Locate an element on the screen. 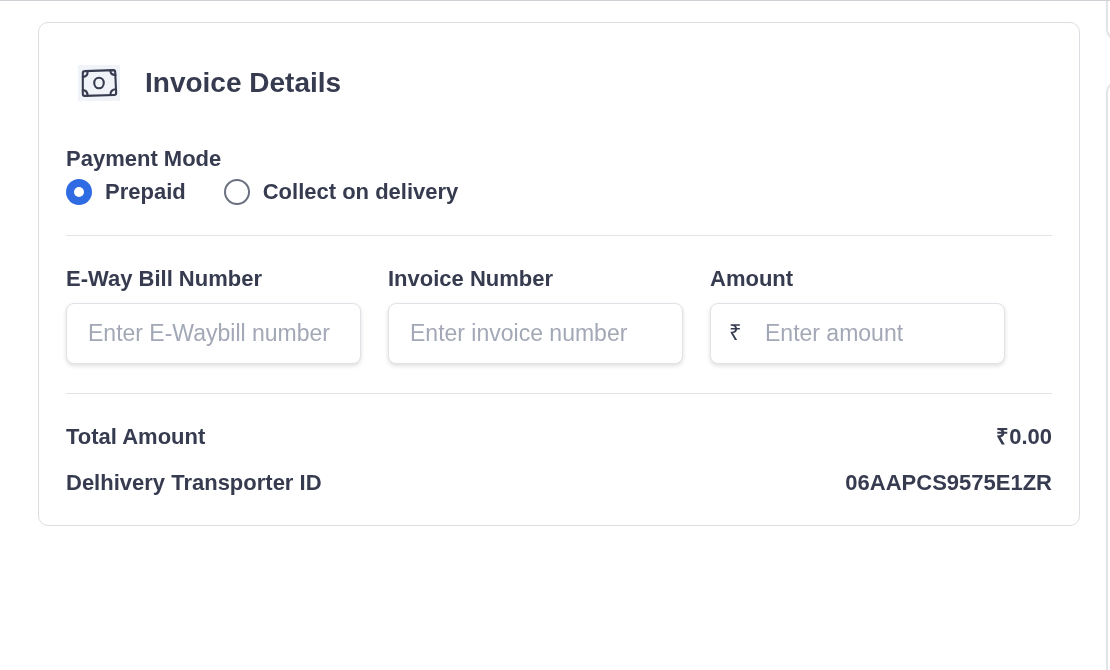  summary-value: 06AAPCS9575E1ZR is located at coordinates (948, 483).